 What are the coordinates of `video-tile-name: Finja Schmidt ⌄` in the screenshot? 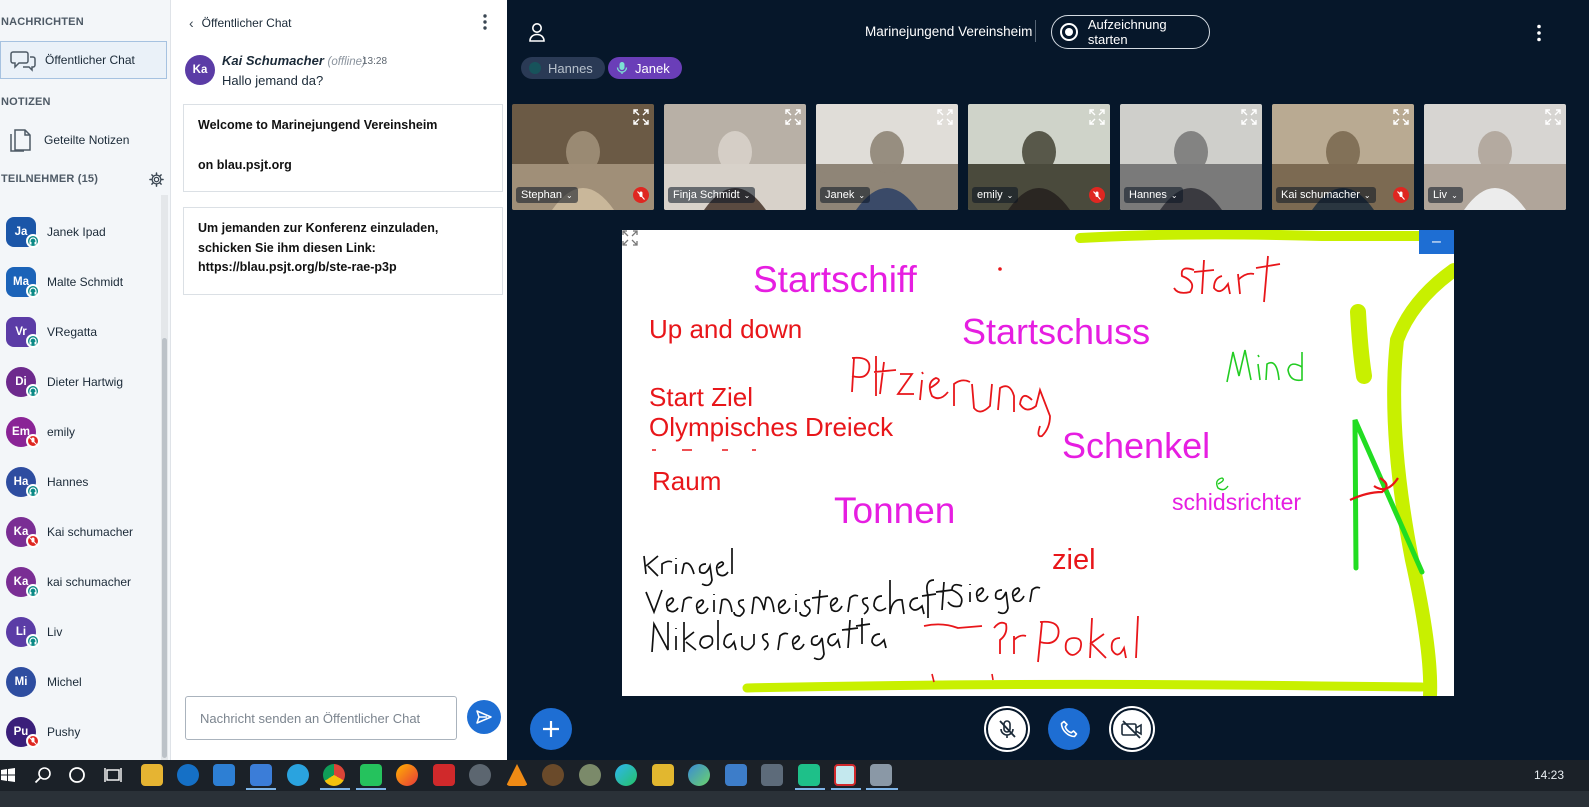 It's located at (712, 195).